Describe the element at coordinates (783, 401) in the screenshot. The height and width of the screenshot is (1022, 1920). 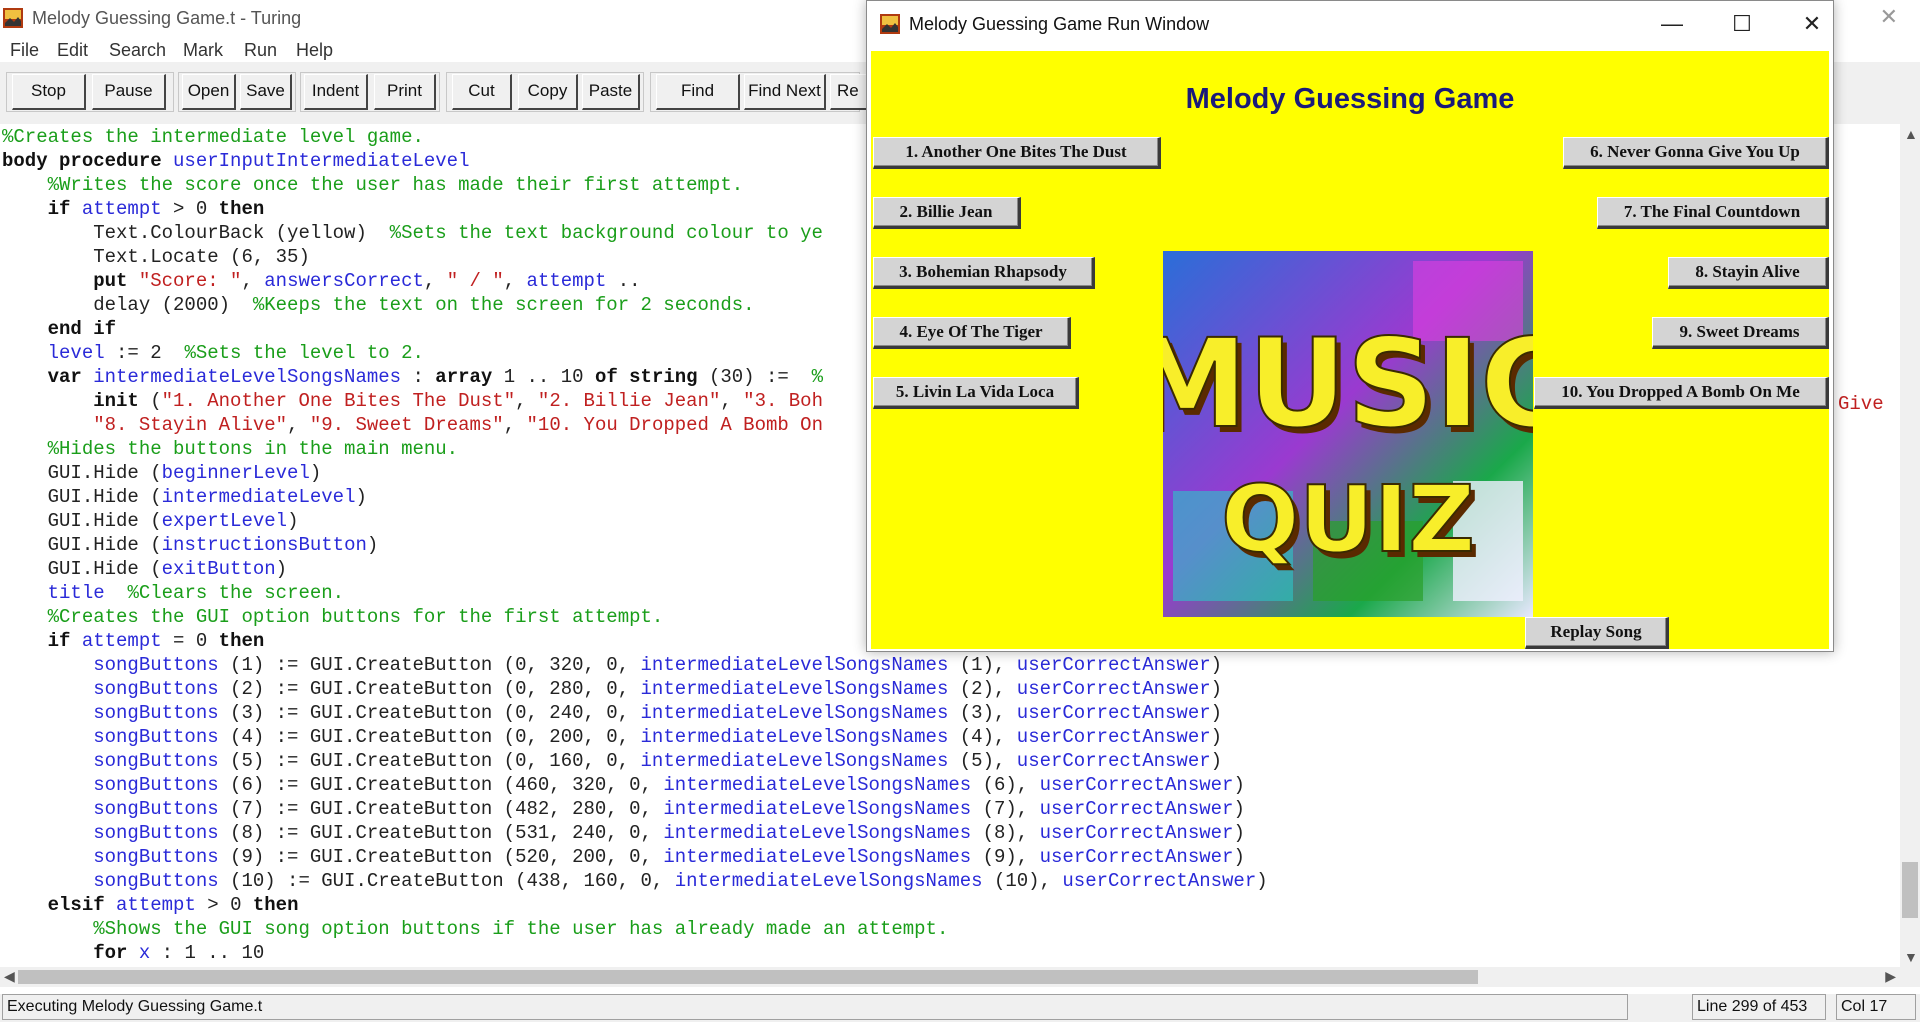
I see `code-token: "3. Boh` at that location.